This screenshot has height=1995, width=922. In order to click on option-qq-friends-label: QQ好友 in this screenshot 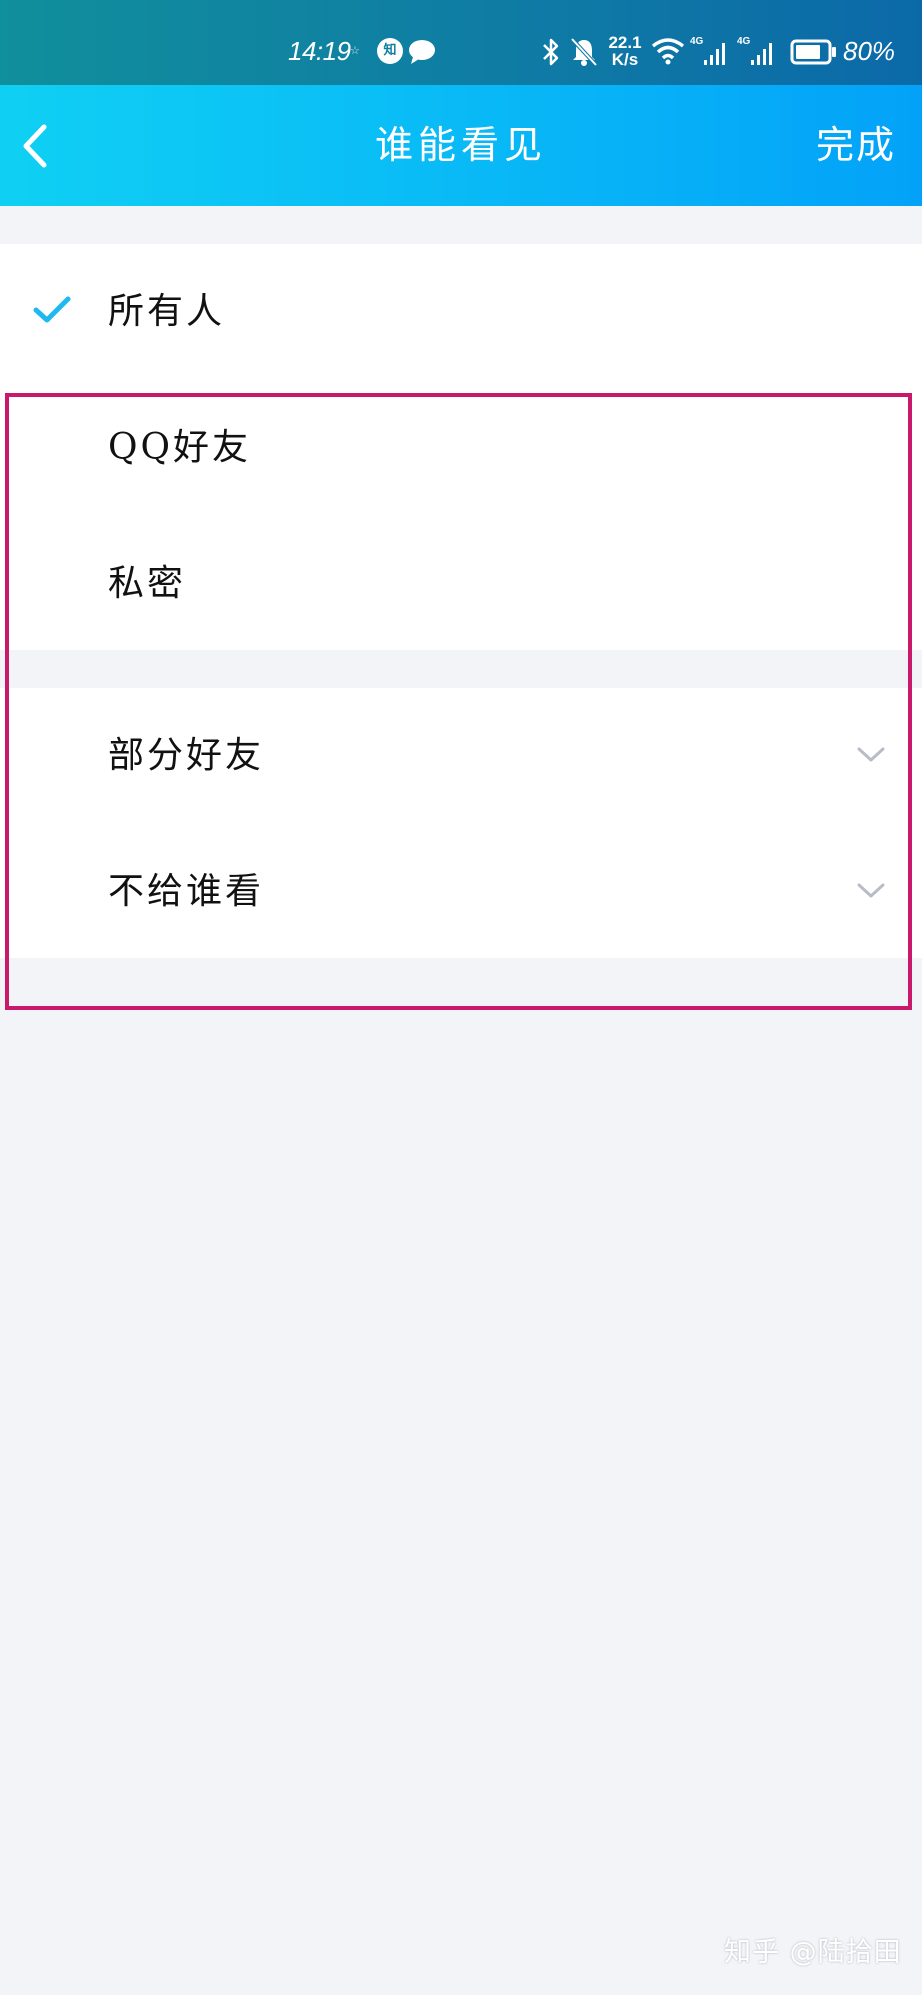, I will do `click(180, 447)`.